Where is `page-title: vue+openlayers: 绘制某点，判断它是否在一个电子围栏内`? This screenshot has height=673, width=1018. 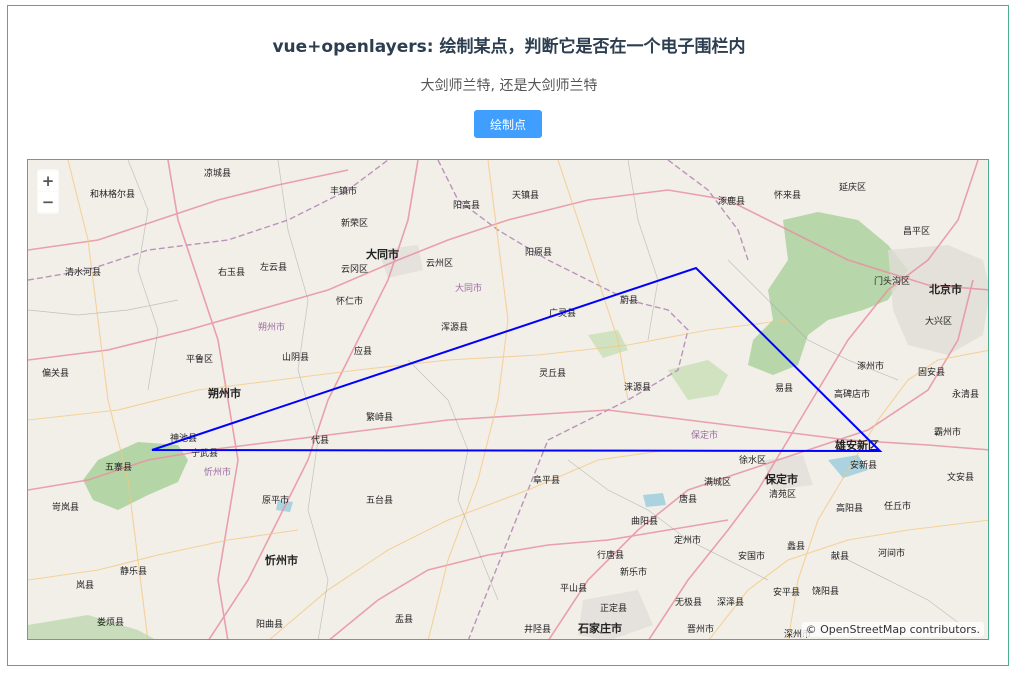
page-title: vue+openlayers: 绘制某点，判断它是否在一个电子围栏内 is located at coordinates (509, 47).